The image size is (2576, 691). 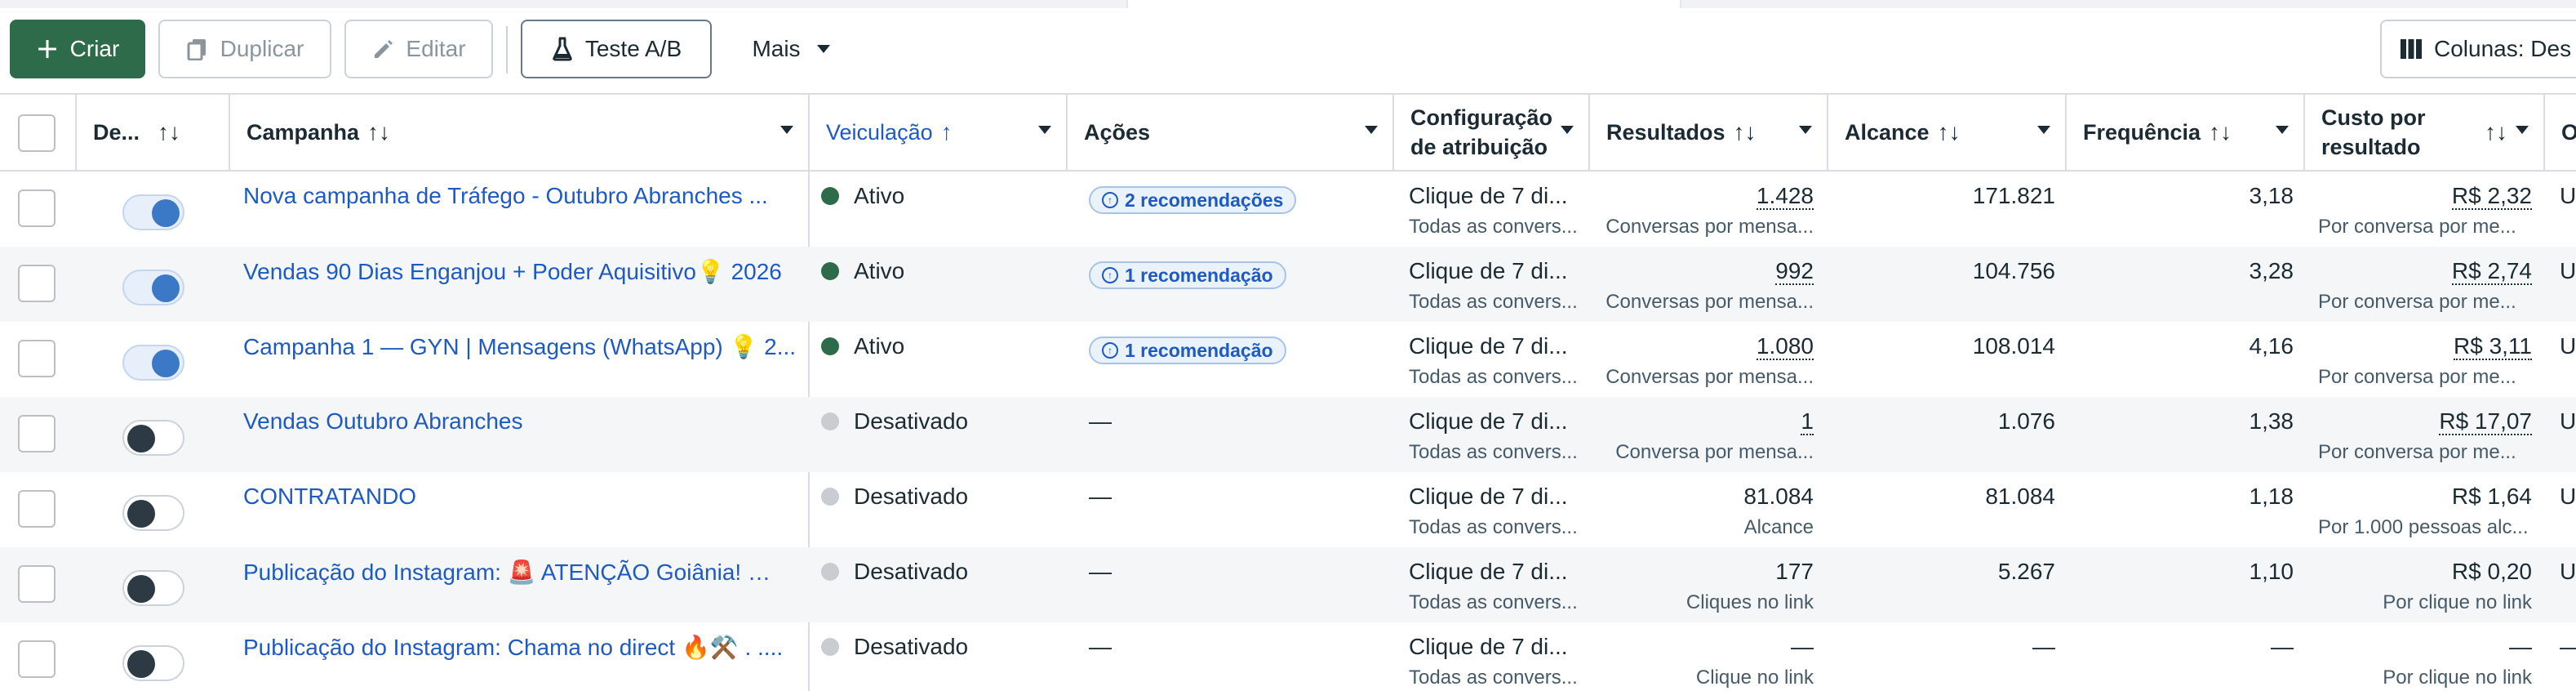 I want to click on campaign-name-link: Vendas Outubro Abranches, so click(x=520, y=421).